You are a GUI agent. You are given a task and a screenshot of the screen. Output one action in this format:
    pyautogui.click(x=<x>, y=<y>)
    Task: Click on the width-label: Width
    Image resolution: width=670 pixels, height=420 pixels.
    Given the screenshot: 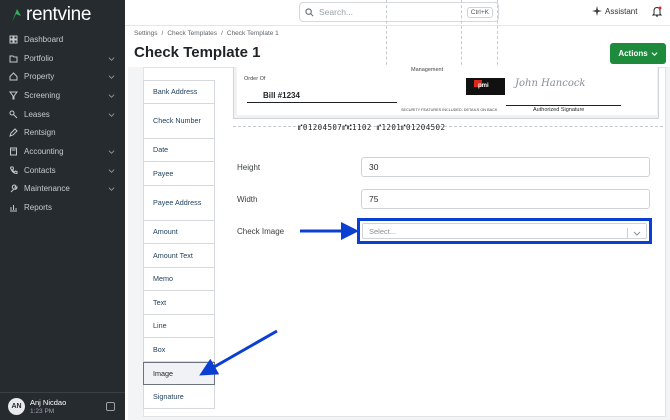 What is the action you would take?
    pyautogui.click(x=247, y=199)
    